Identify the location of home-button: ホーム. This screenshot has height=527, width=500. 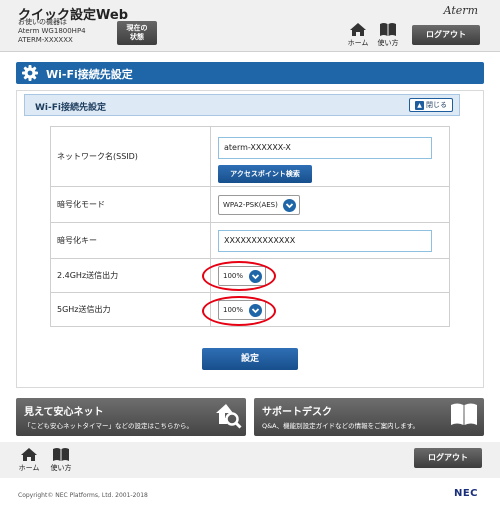
(358, 36).